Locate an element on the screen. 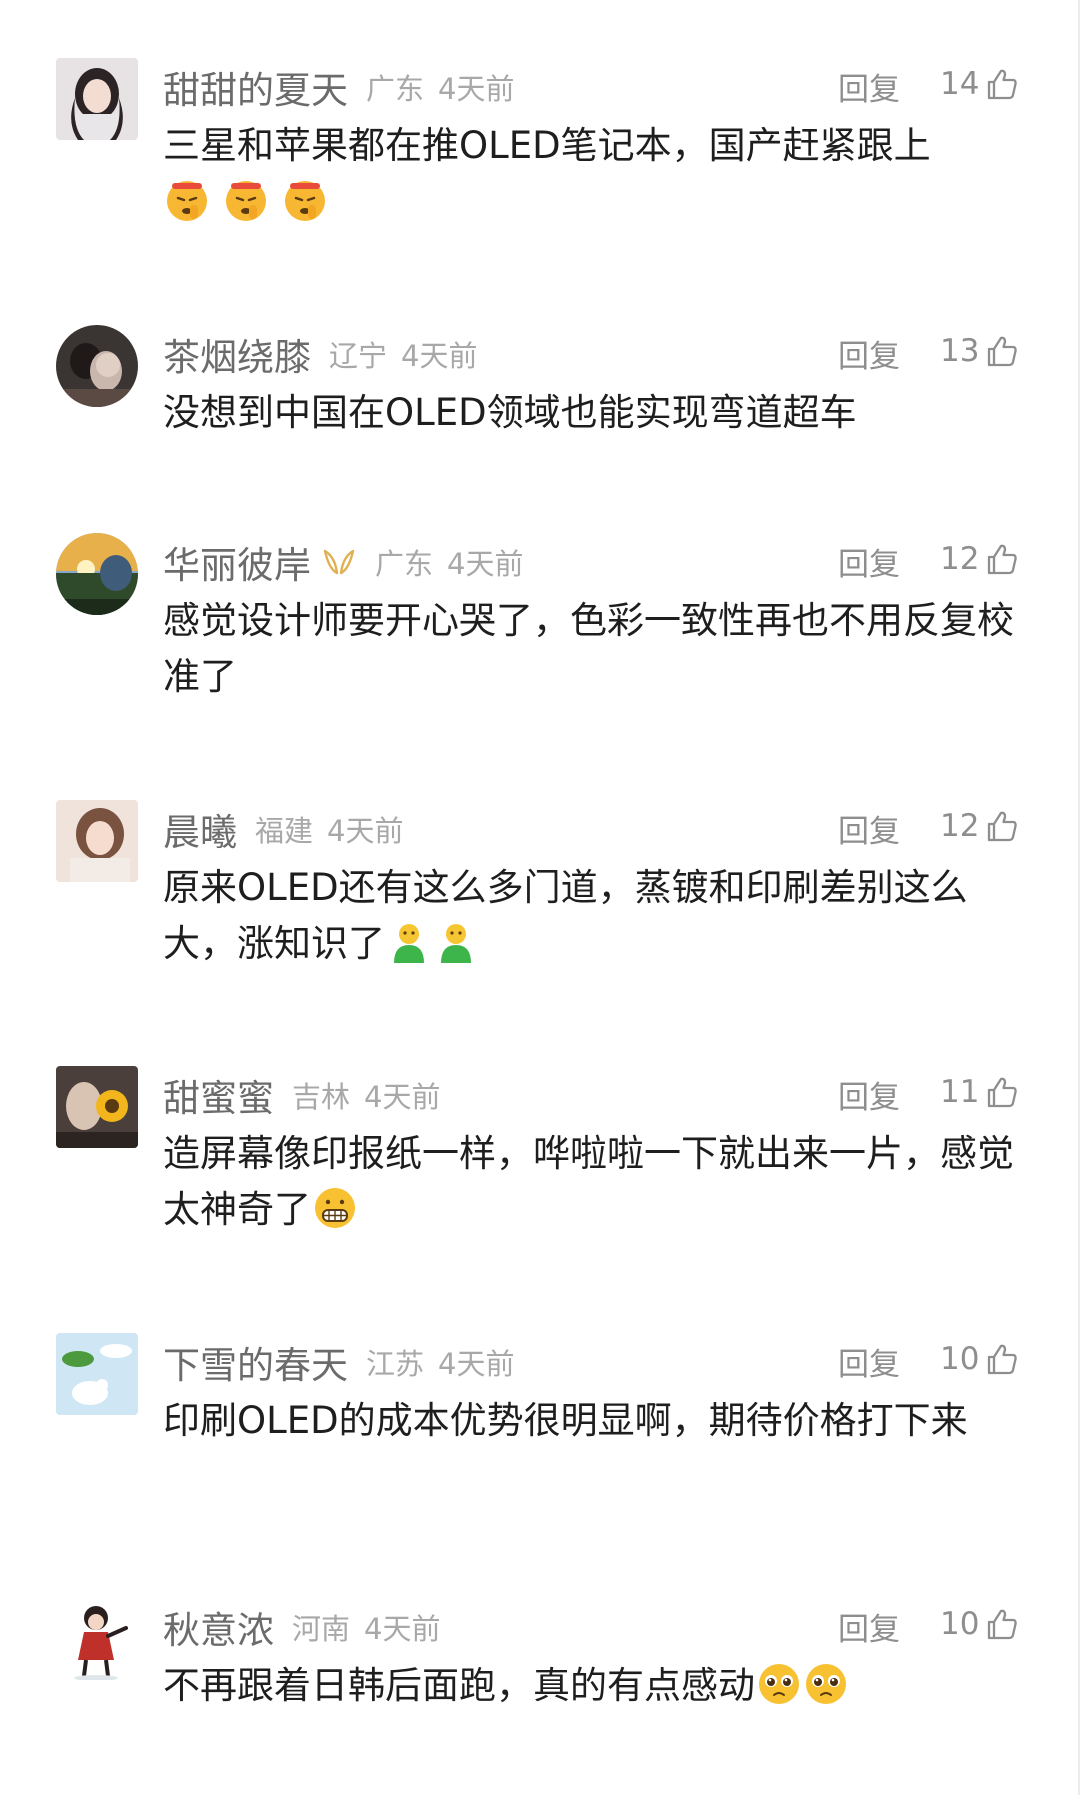 Image resolution: width=1080 pixels, height=1795 pixels. avatar-sunset-photo is located at coordinates (97, 574).